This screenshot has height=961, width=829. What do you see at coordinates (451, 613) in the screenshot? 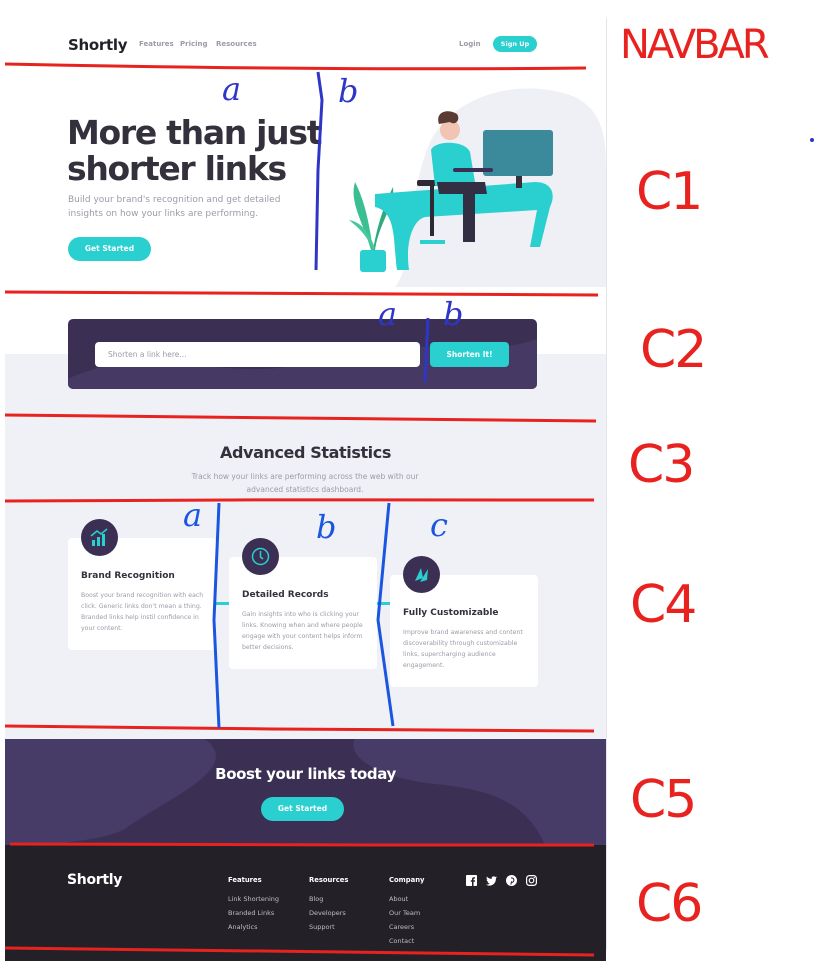
I see `card-title: Fully Customizable` at bounding box center [451, 613].